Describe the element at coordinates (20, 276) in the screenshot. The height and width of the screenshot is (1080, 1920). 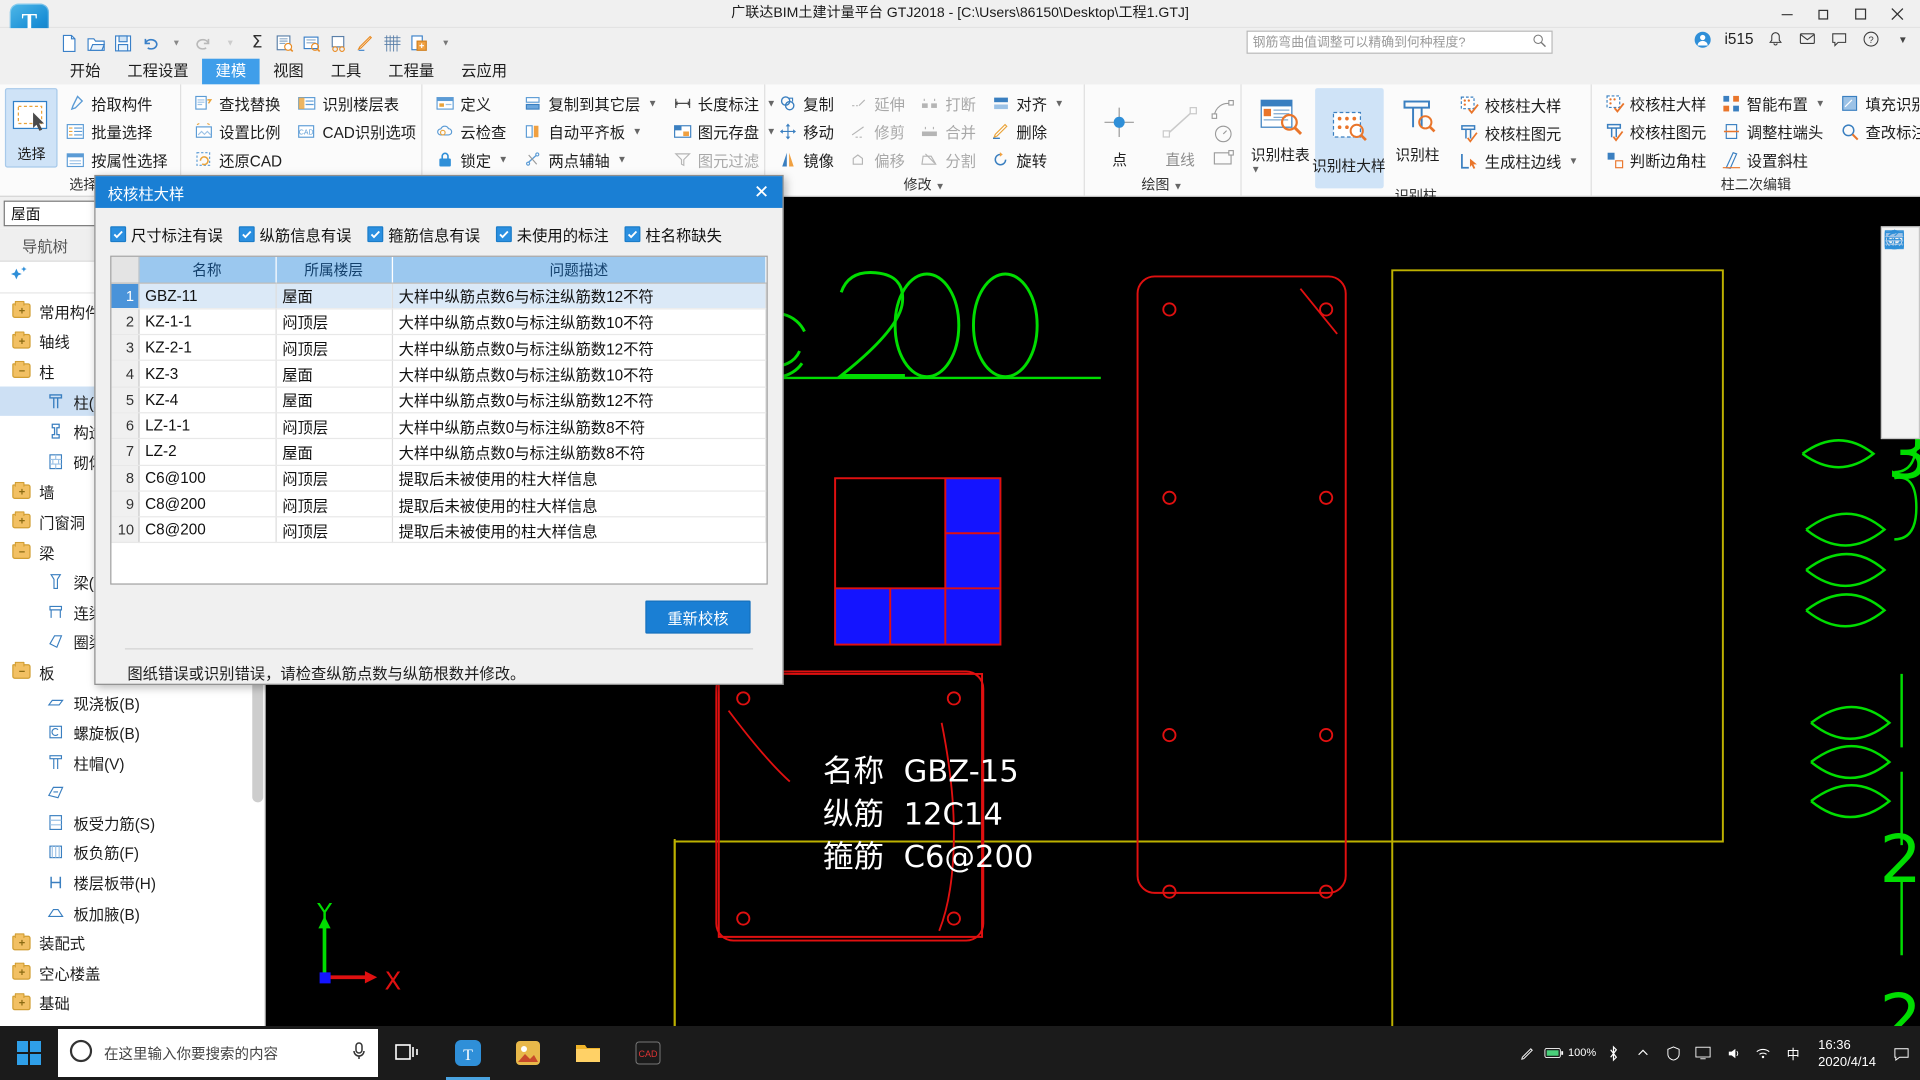
I see `add-sparkle-icon` at that location.